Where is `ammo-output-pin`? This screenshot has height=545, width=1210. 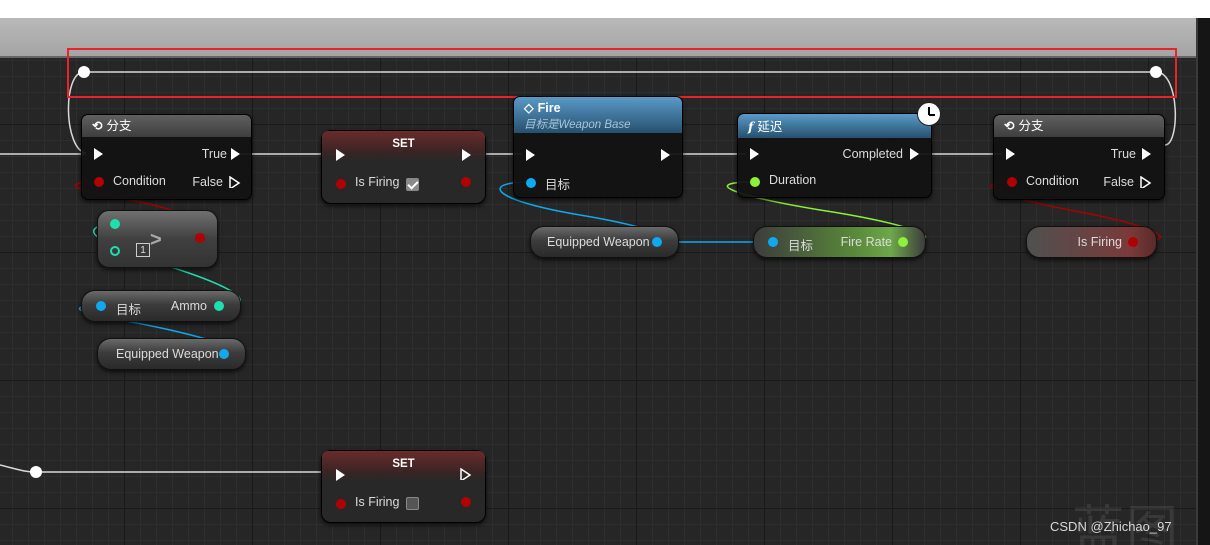 ammo-output-pin is located at coordinates (219, 306).